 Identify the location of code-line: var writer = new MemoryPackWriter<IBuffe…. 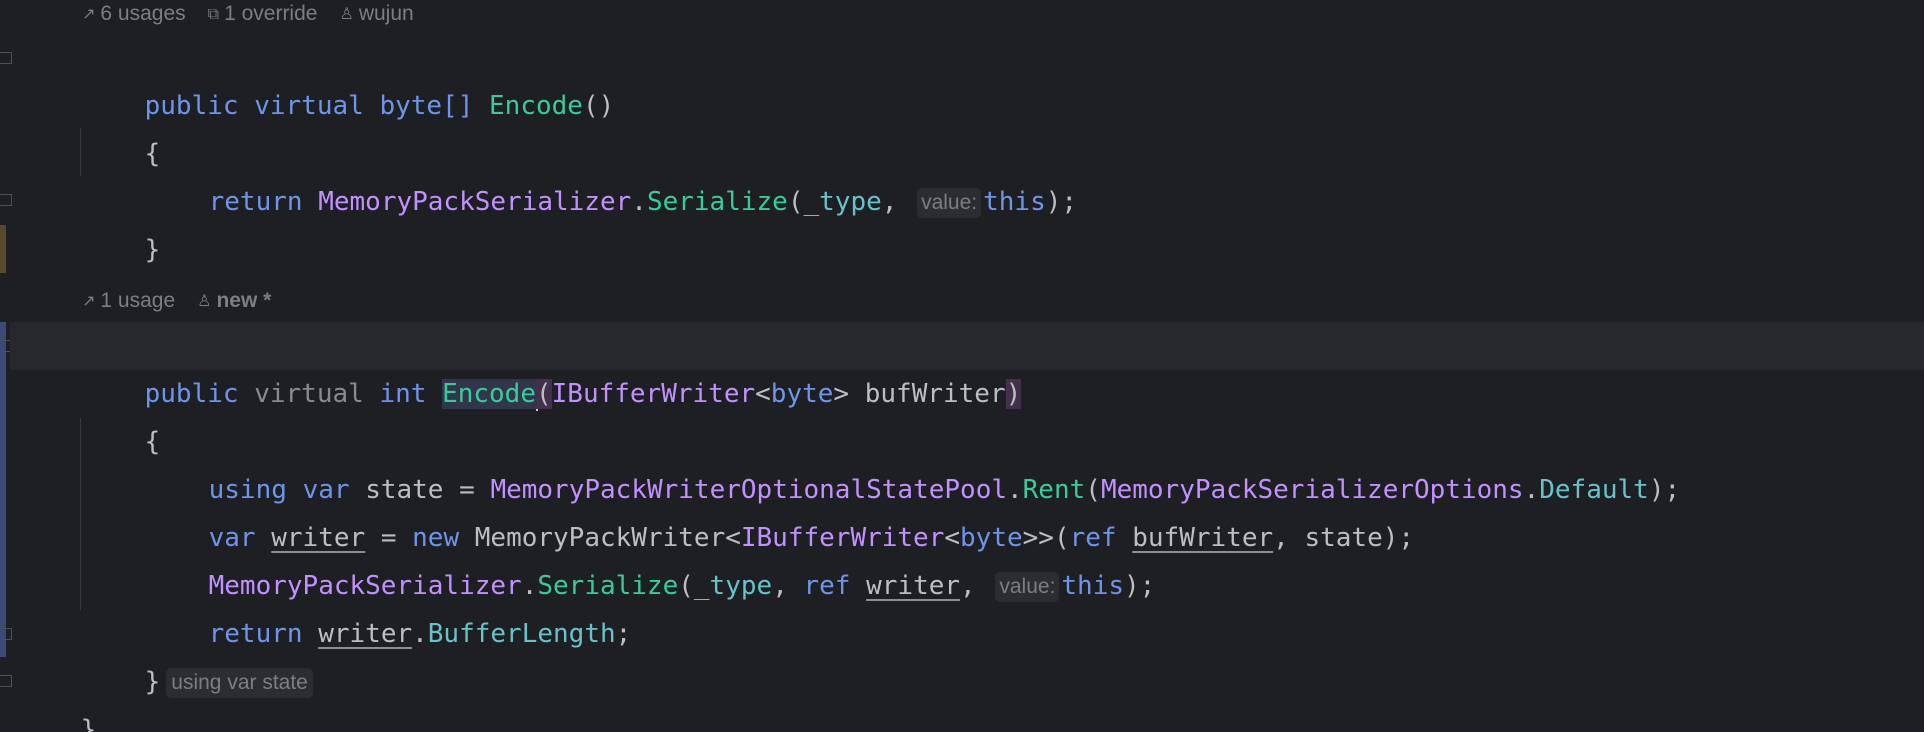
(780, 509).